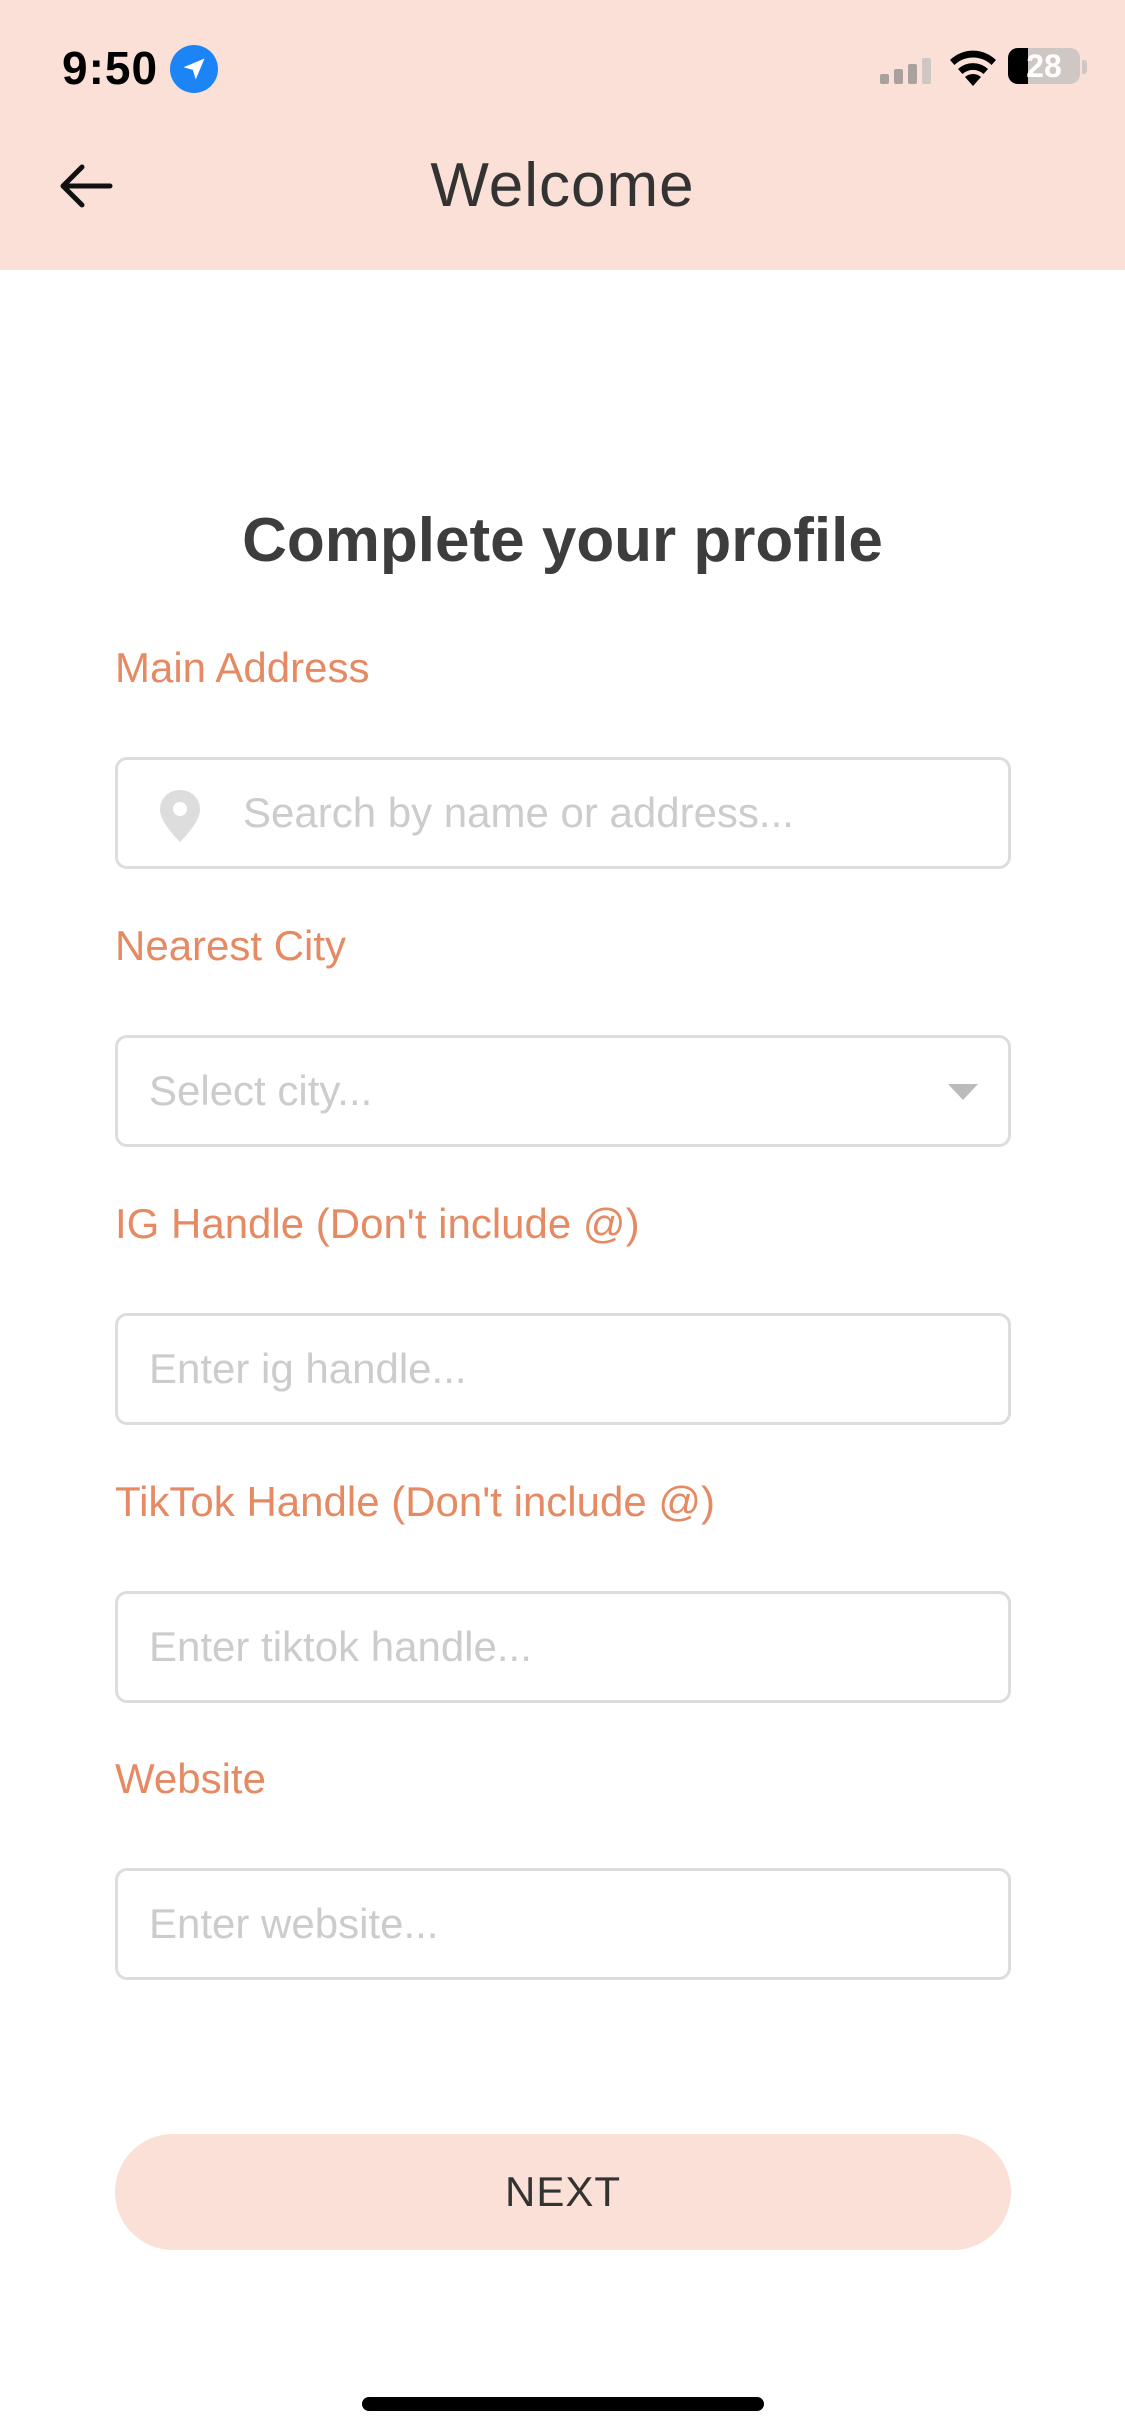 The width and height of the screenshot is (1125, 2436). I want to click on battery-level: 28, so click(1044, 66).